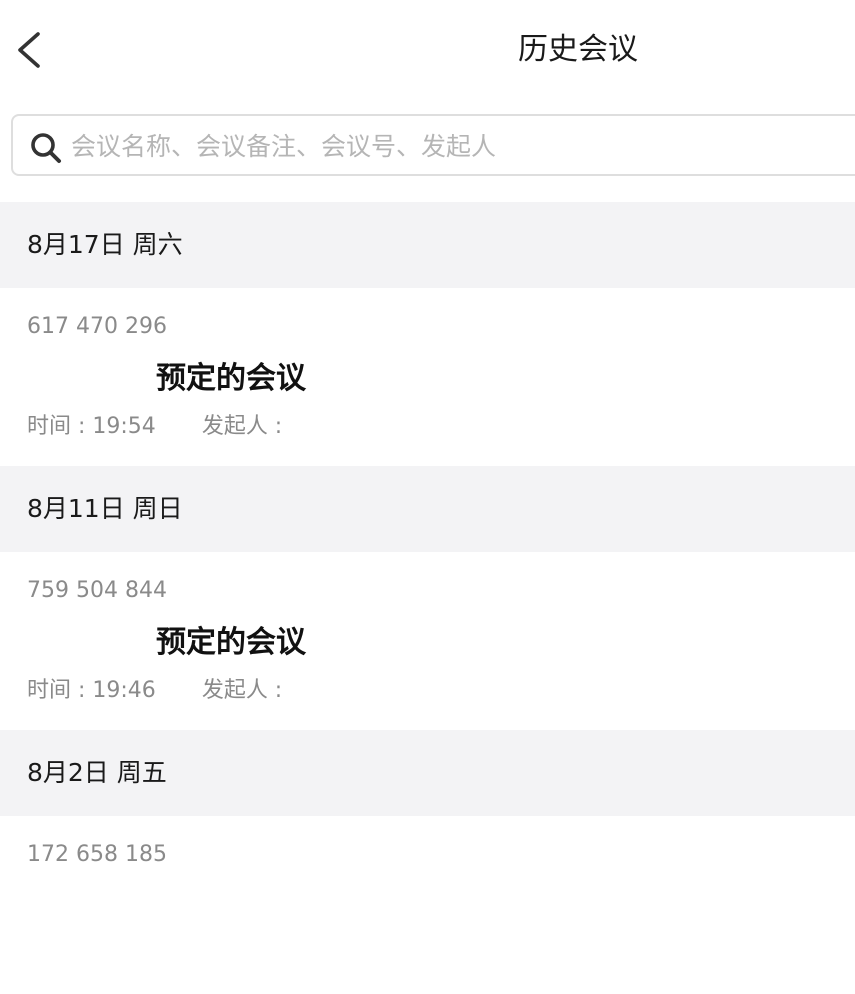 This screenshot has height=994, width=855. I want to click on date-header: 8月11日 周日, so click(427, 509).